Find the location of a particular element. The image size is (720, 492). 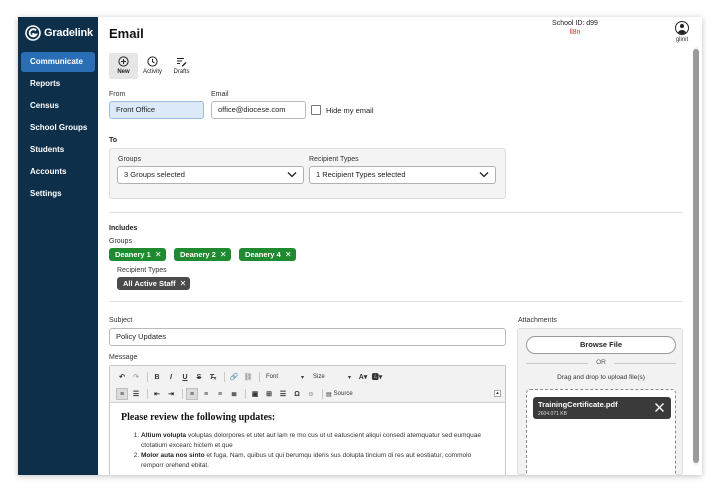

emoji-icon: ☺ is located at coordinates (311, 394).